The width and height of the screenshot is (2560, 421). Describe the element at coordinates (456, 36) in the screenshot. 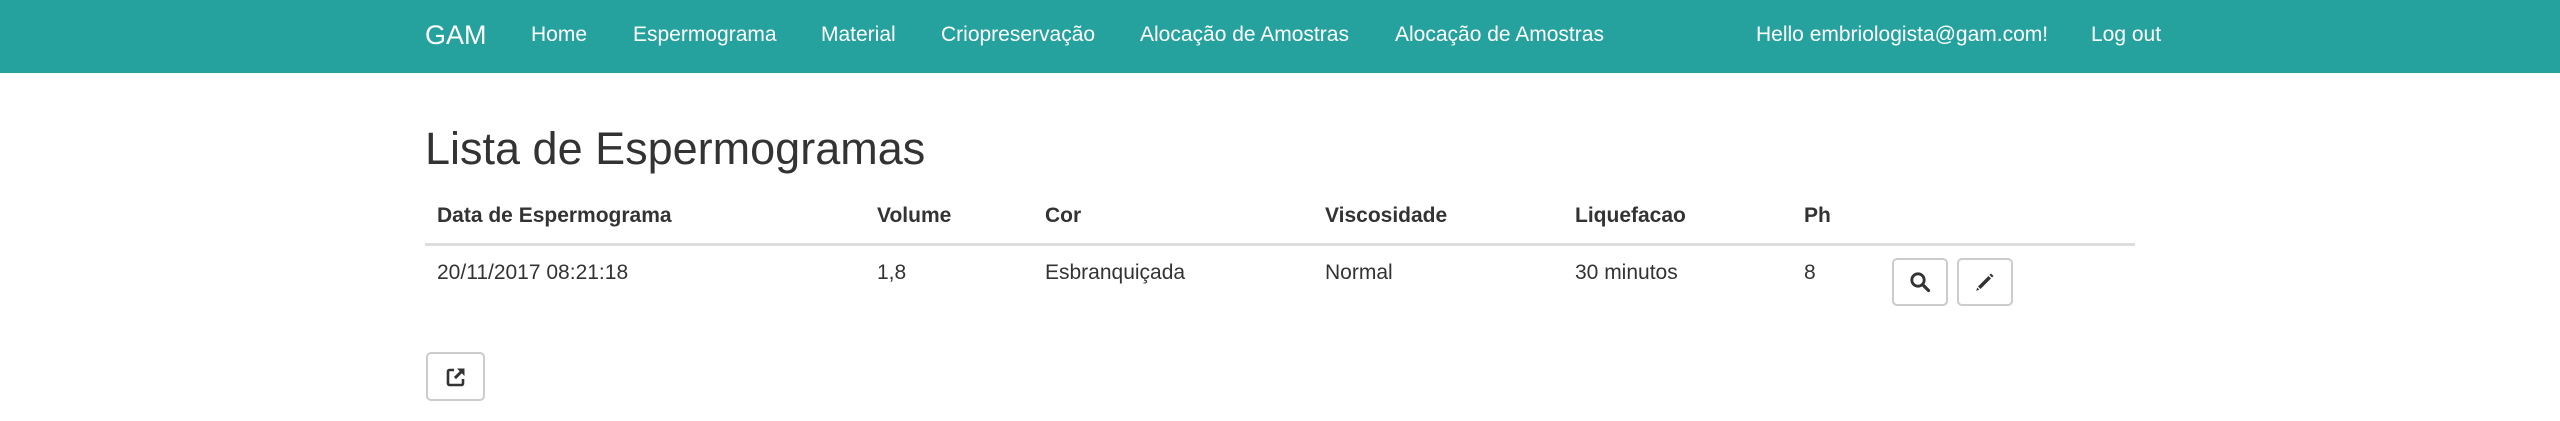

I see `brand-link: GAM` at that location.